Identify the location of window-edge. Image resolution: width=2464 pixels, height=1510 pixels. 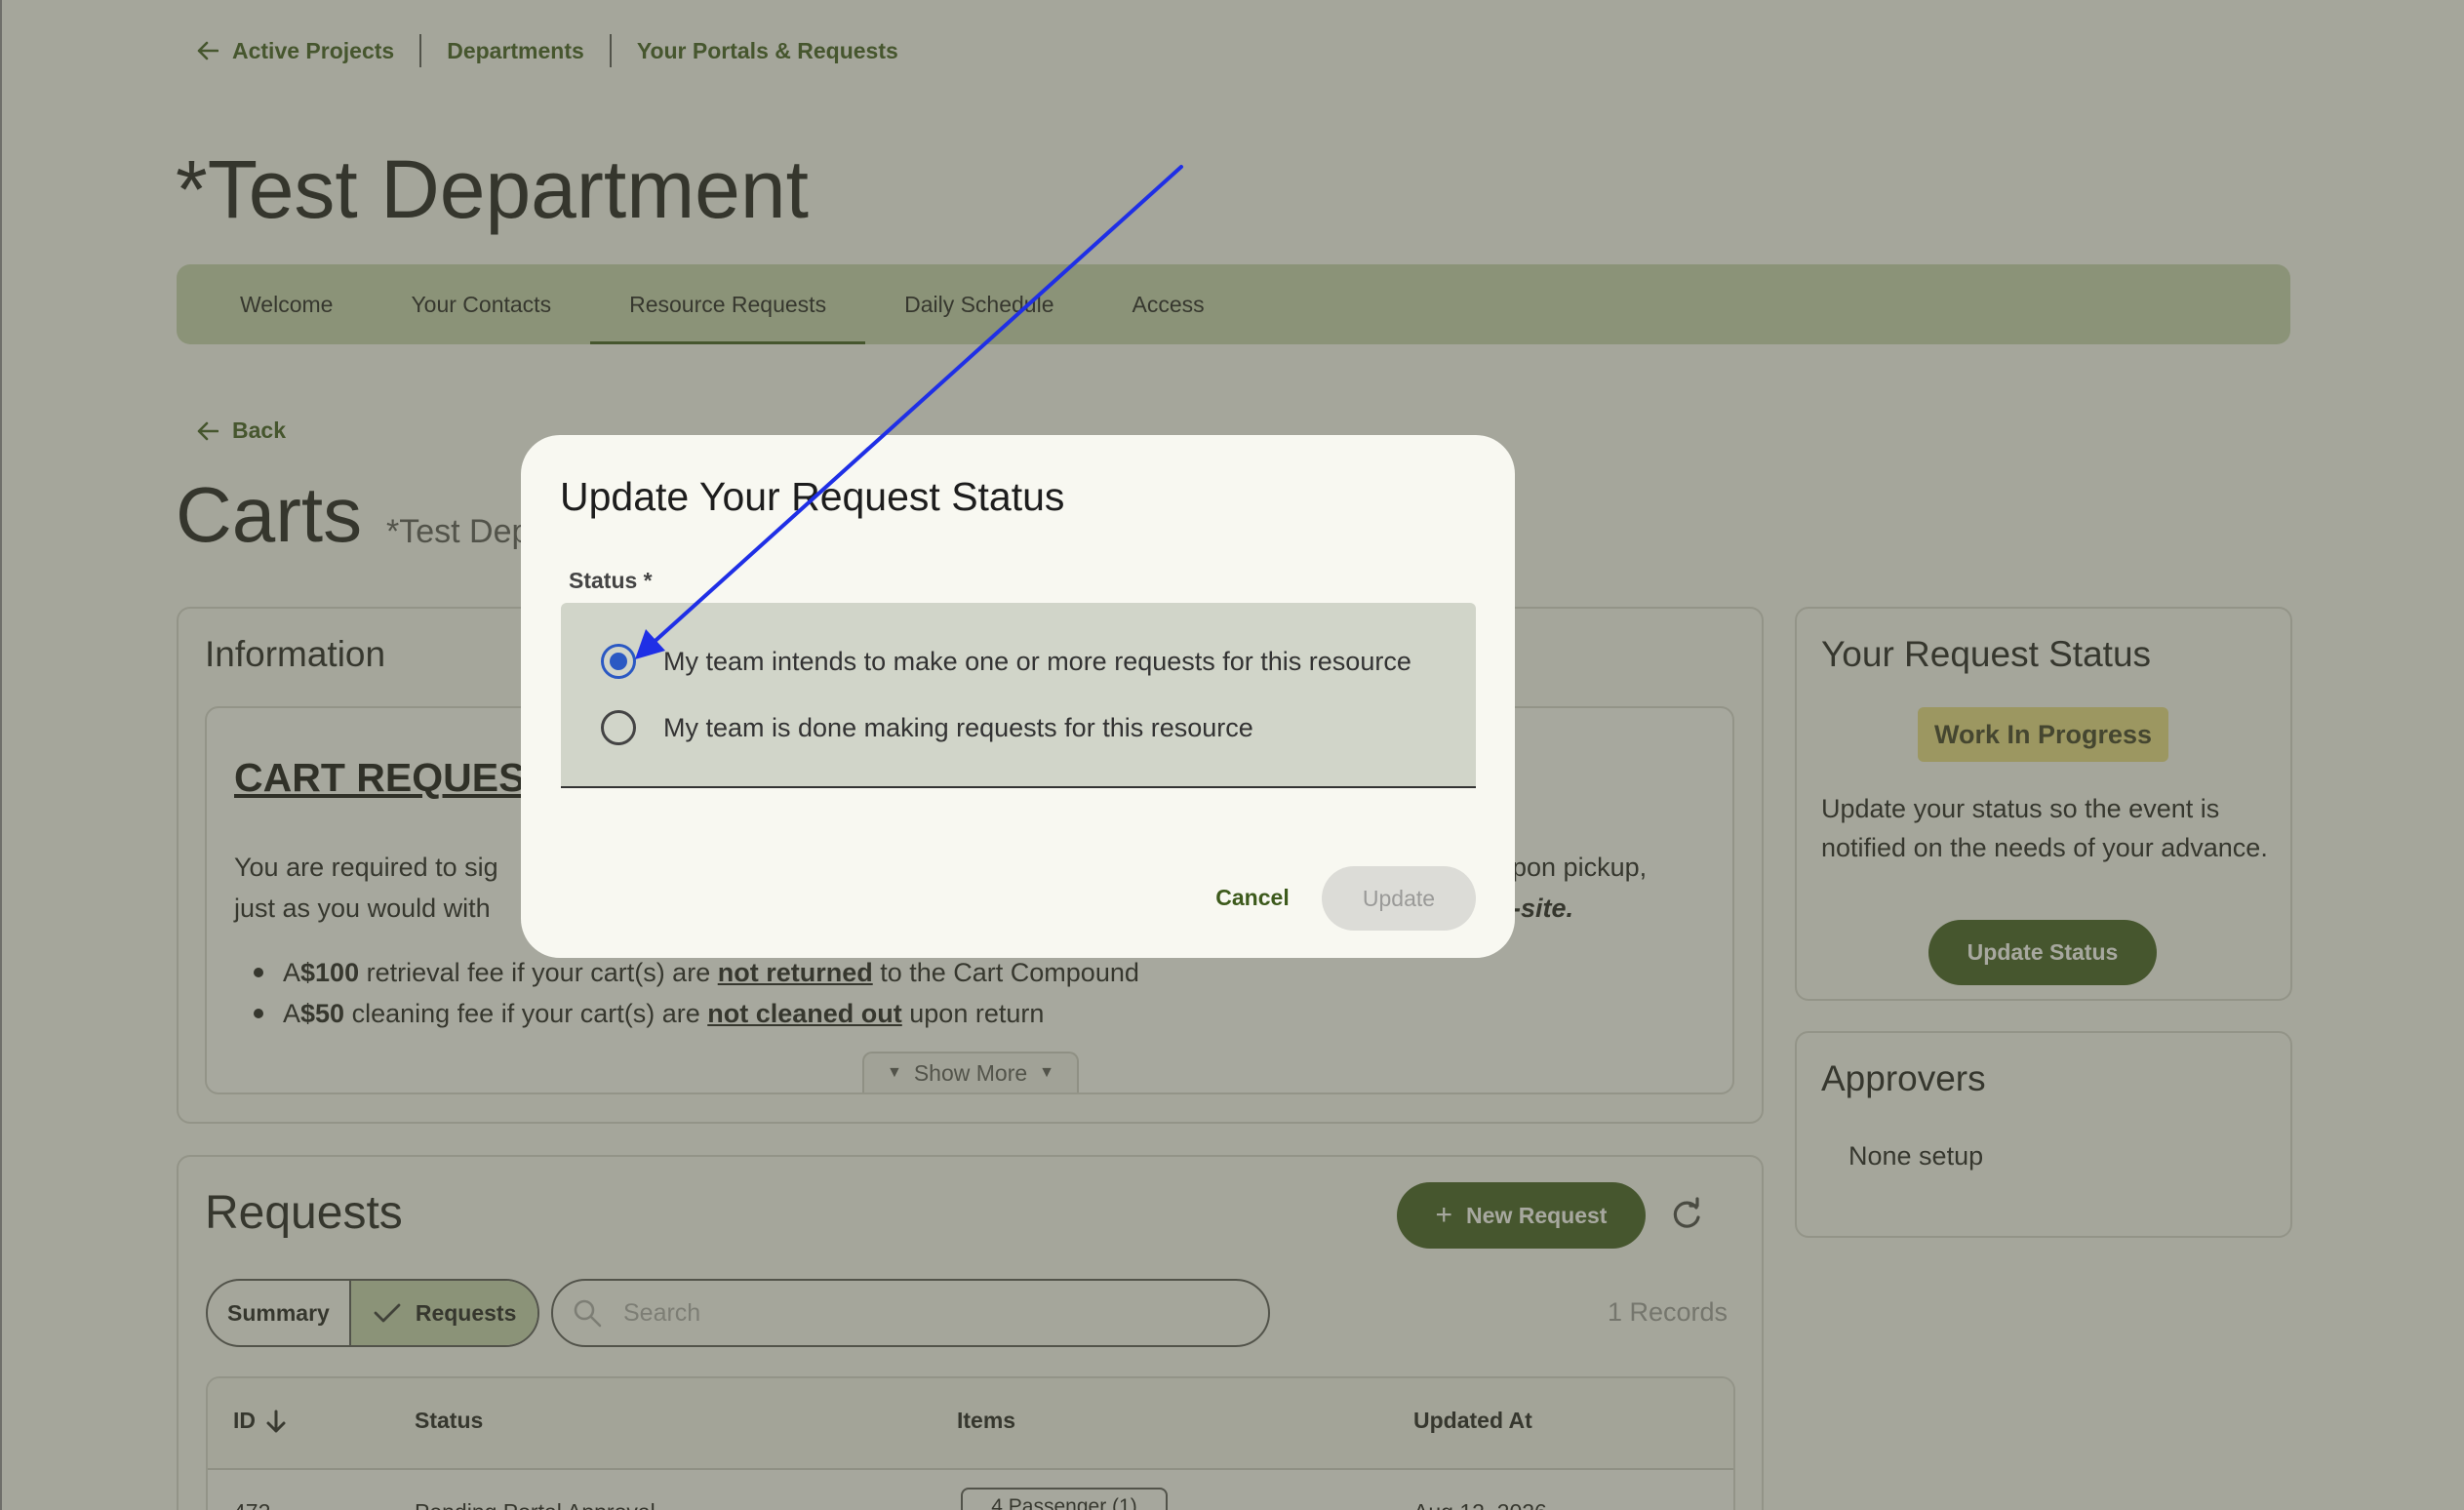
(1, 755).